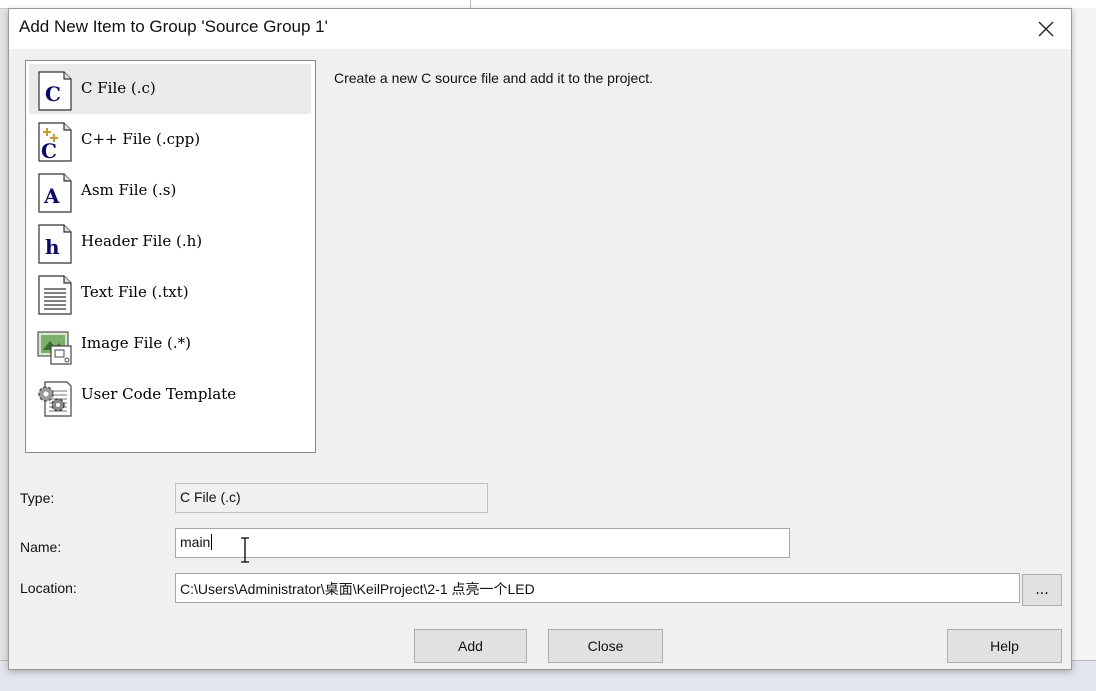  I want to click on list-item-label: Text File (.txt), so click(135, 292).